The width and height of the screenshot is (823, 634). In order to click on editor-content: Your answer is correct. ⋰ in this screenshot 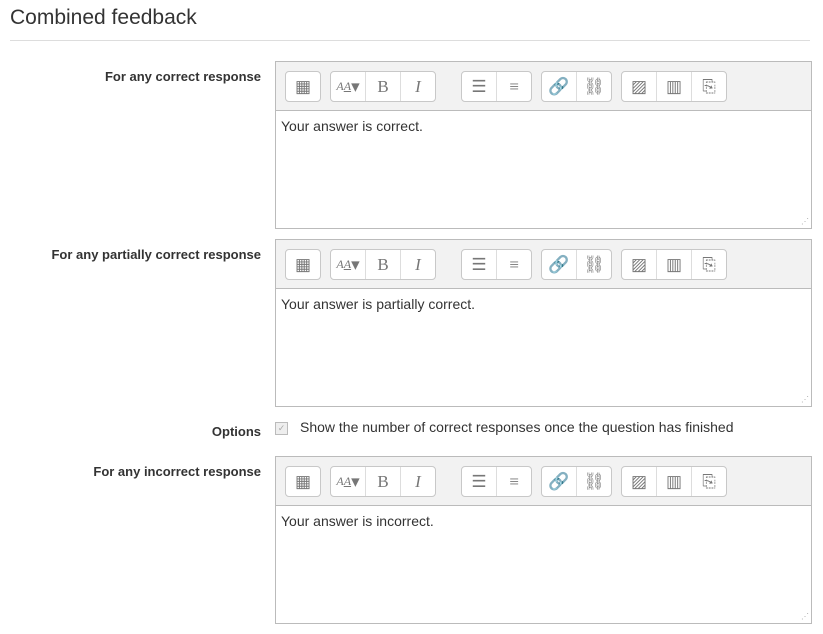, I will do `click(543, 169)`.